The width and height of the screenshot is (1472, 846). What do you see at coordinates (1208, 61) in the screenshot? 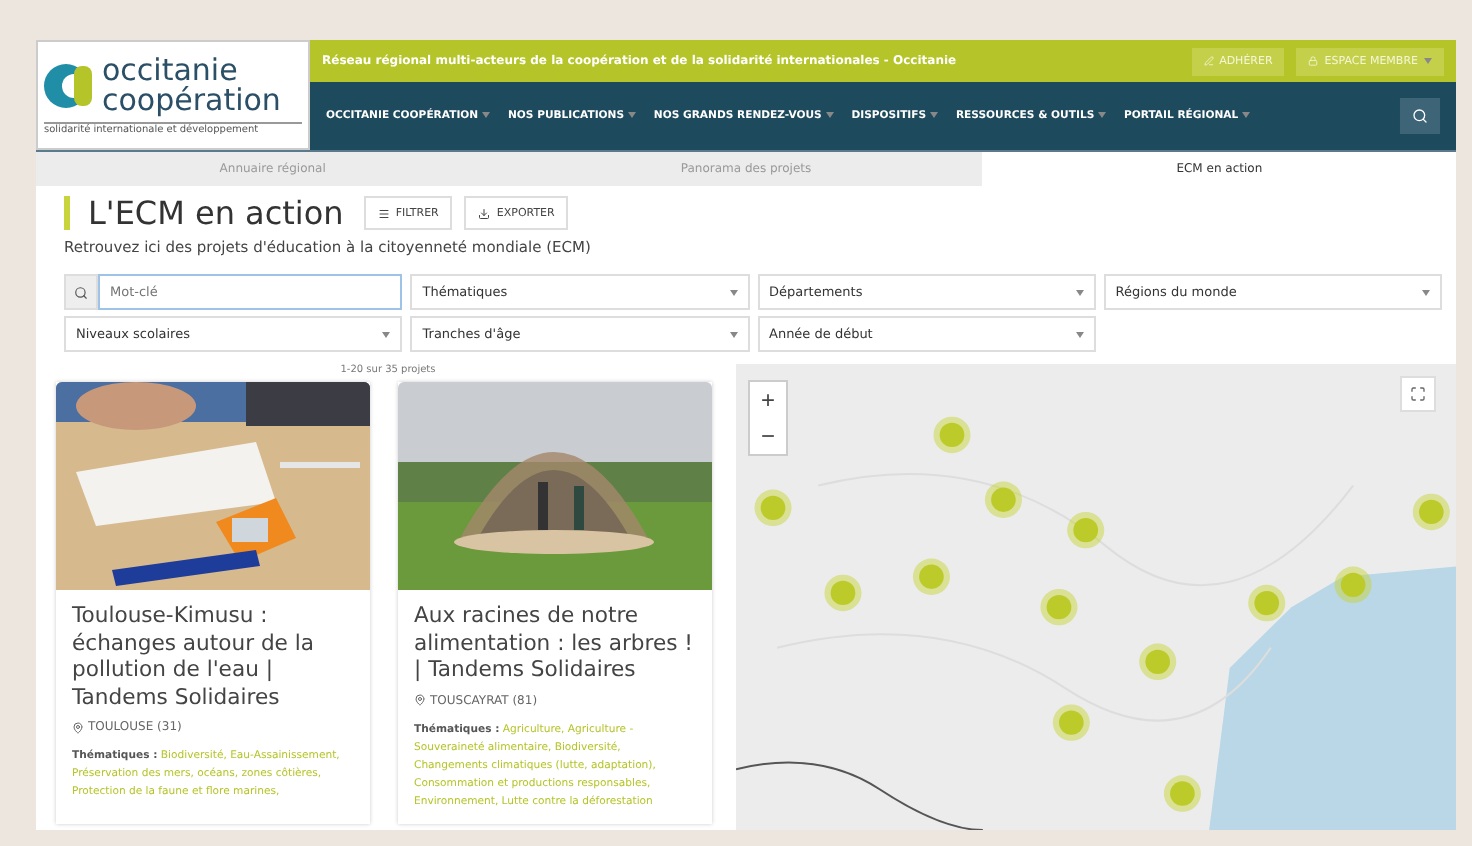
I see `pen-icon` at bounding box center [1208, 61].